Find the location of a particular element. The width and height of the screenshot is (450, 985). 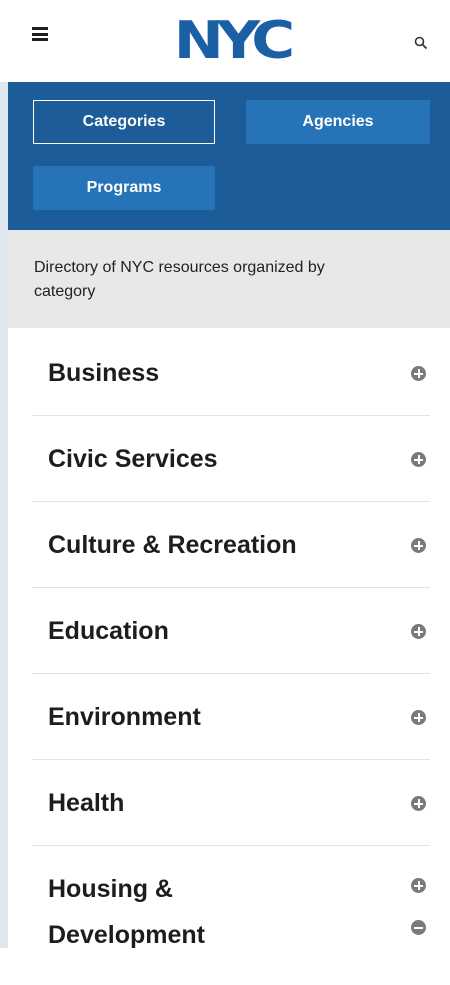

site-header: NYC is located at coordinates (225, 41).